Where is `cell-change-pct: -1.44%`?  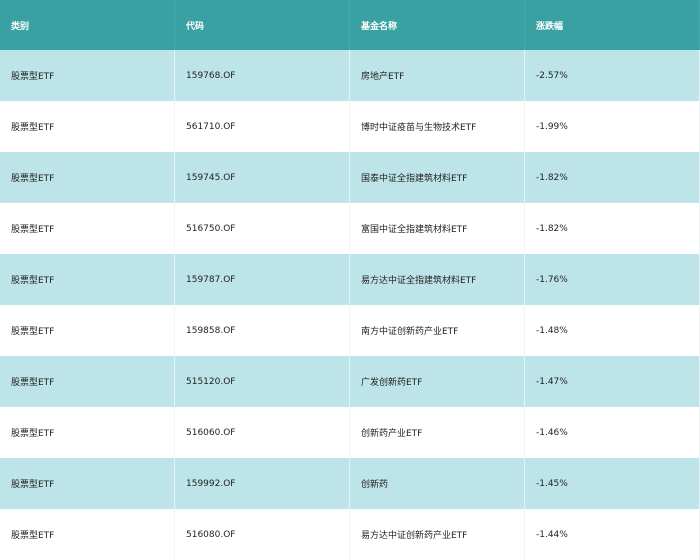 cell-change-pct: -1.44% is located at coordinates (612, 534).